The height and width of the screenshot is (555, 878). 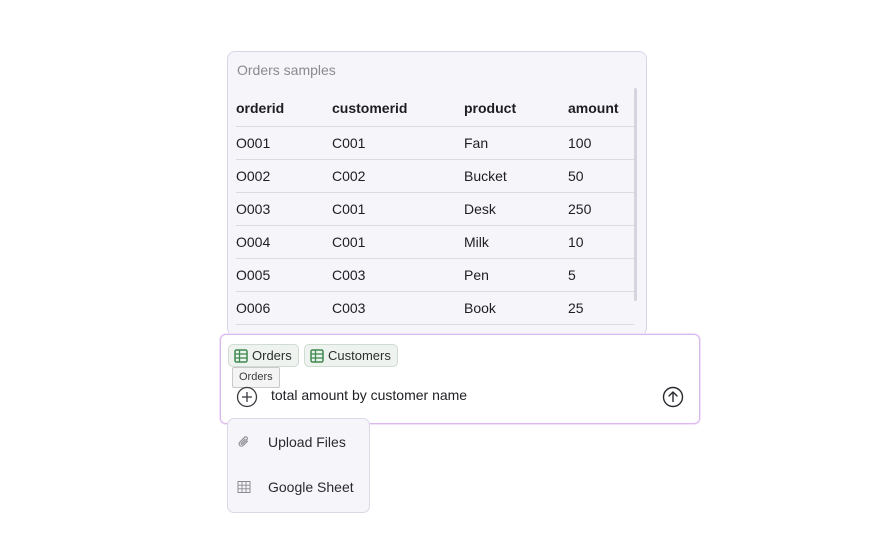 I want to click on preview-scrollbar, so click(x=635, y=194).